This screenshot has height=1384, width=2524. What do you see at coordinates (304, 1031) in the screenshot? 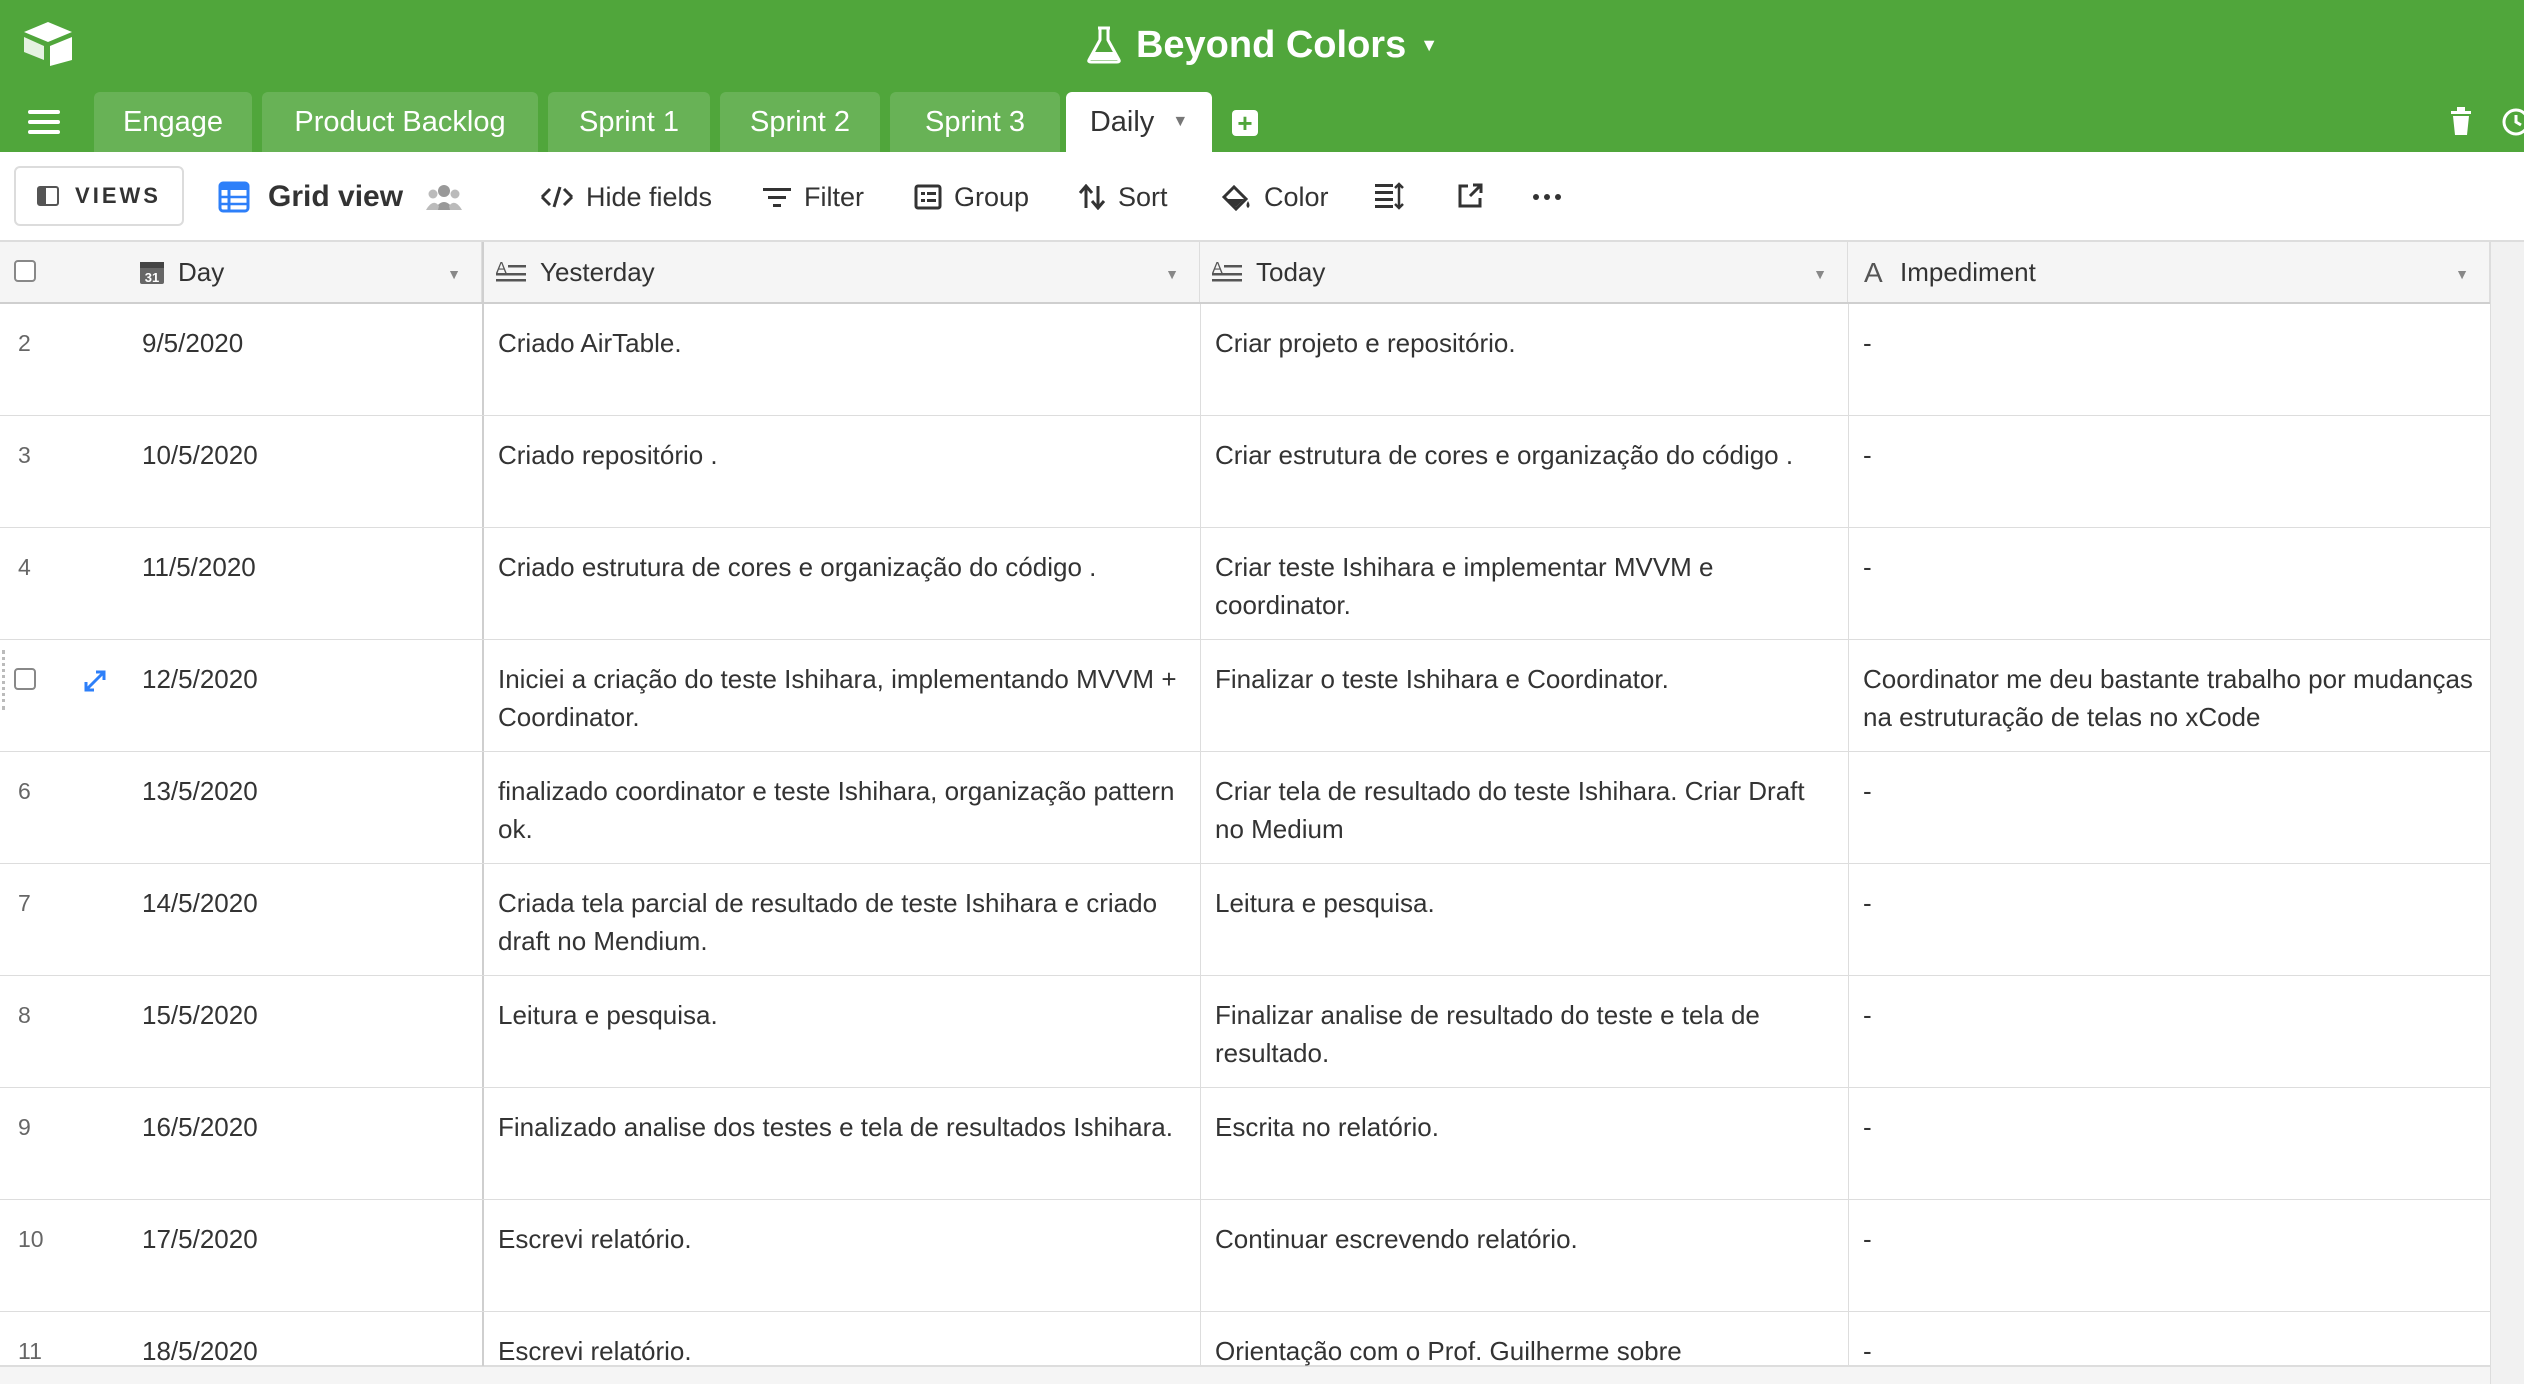
I see `cell-day: 15/5/2020` at bounding box center [304, 1031].